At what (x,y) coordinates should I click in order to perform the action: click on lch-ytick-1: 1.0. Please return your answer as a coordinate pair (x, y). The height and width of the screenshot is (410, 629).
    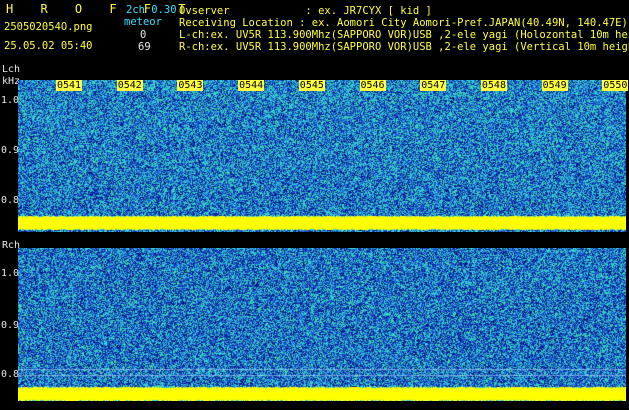
    Looking at the image, I should click on (10, 100).